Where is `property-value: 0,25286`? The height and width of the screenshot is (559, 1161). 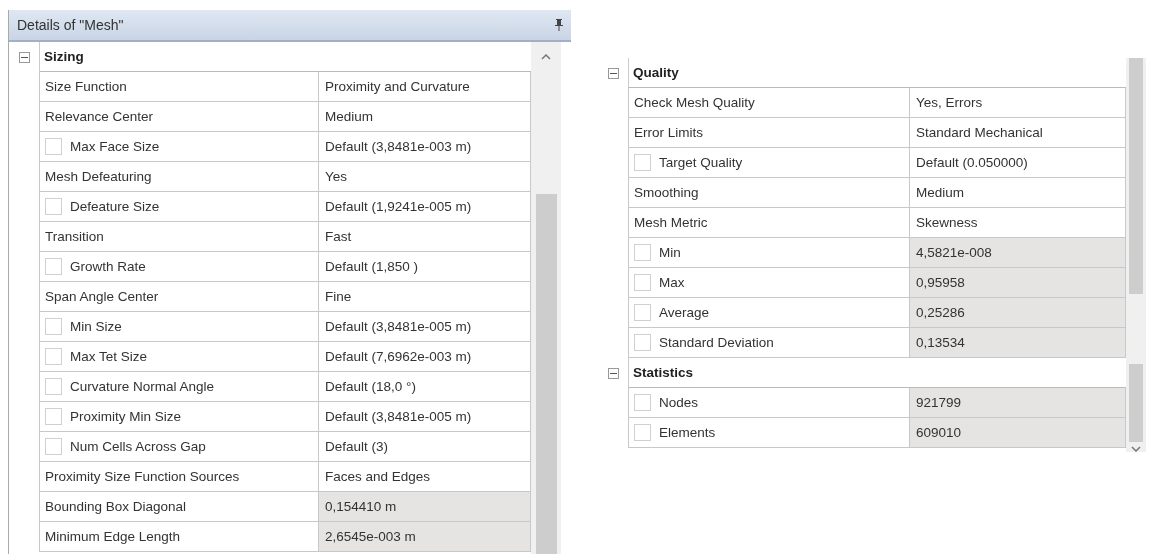
property-value: 0,25286 is located at coordinates (1018, 313).